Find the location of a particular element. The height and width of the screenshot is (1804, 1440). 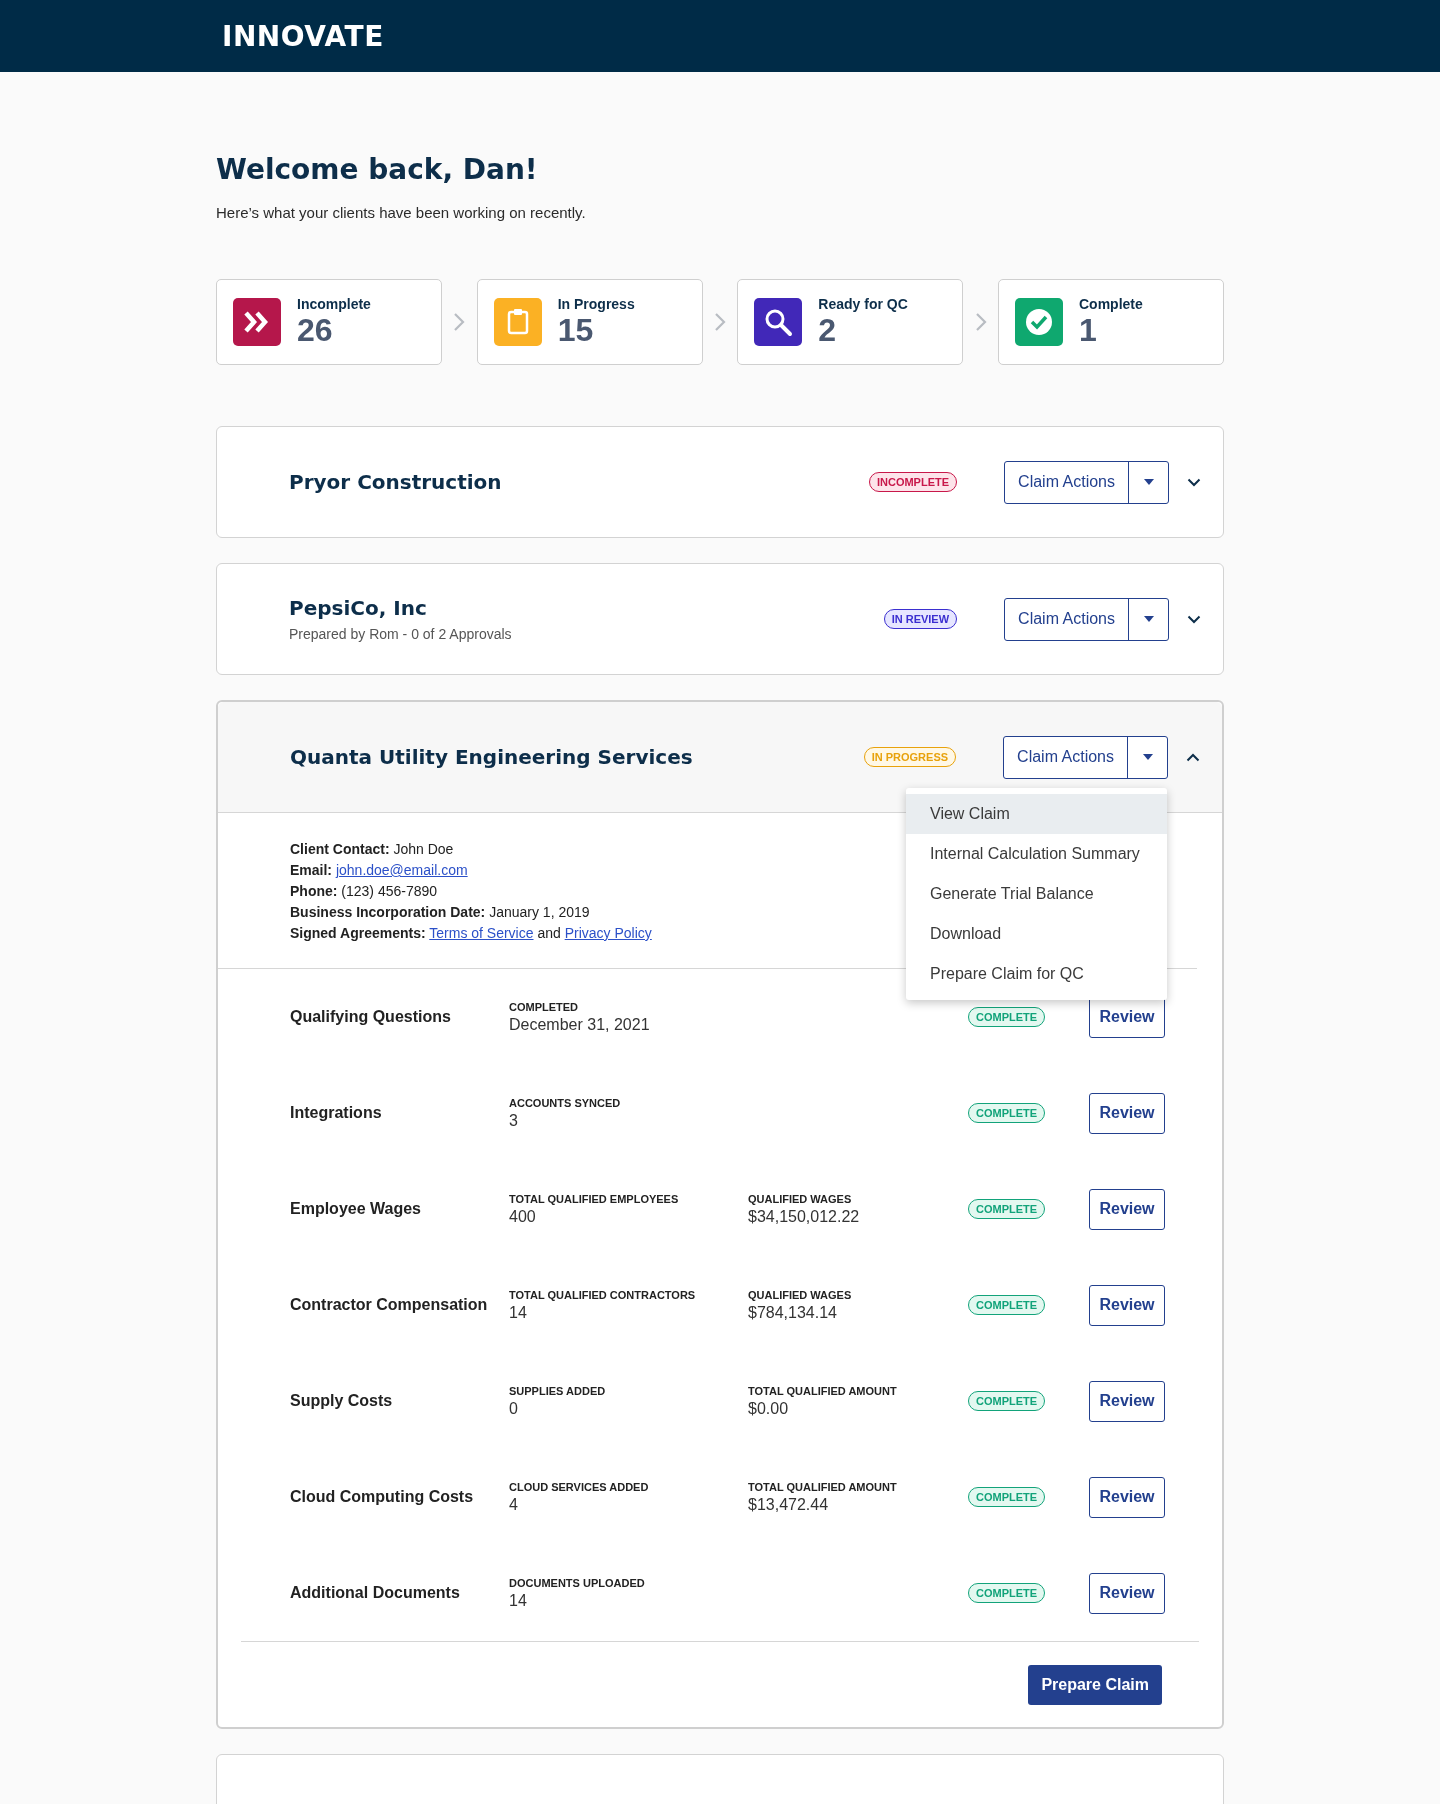

client-detail: Signed Agreements: Terms of Service and Privacy Policy is located at coordinates (471, 933).